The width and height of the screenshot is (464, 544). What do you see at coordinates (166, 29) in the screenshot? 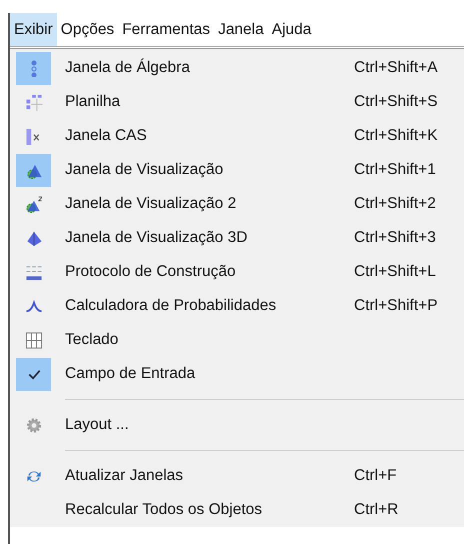
I see `menu-tab: Ferramentas` at bounding box center [166, 29].